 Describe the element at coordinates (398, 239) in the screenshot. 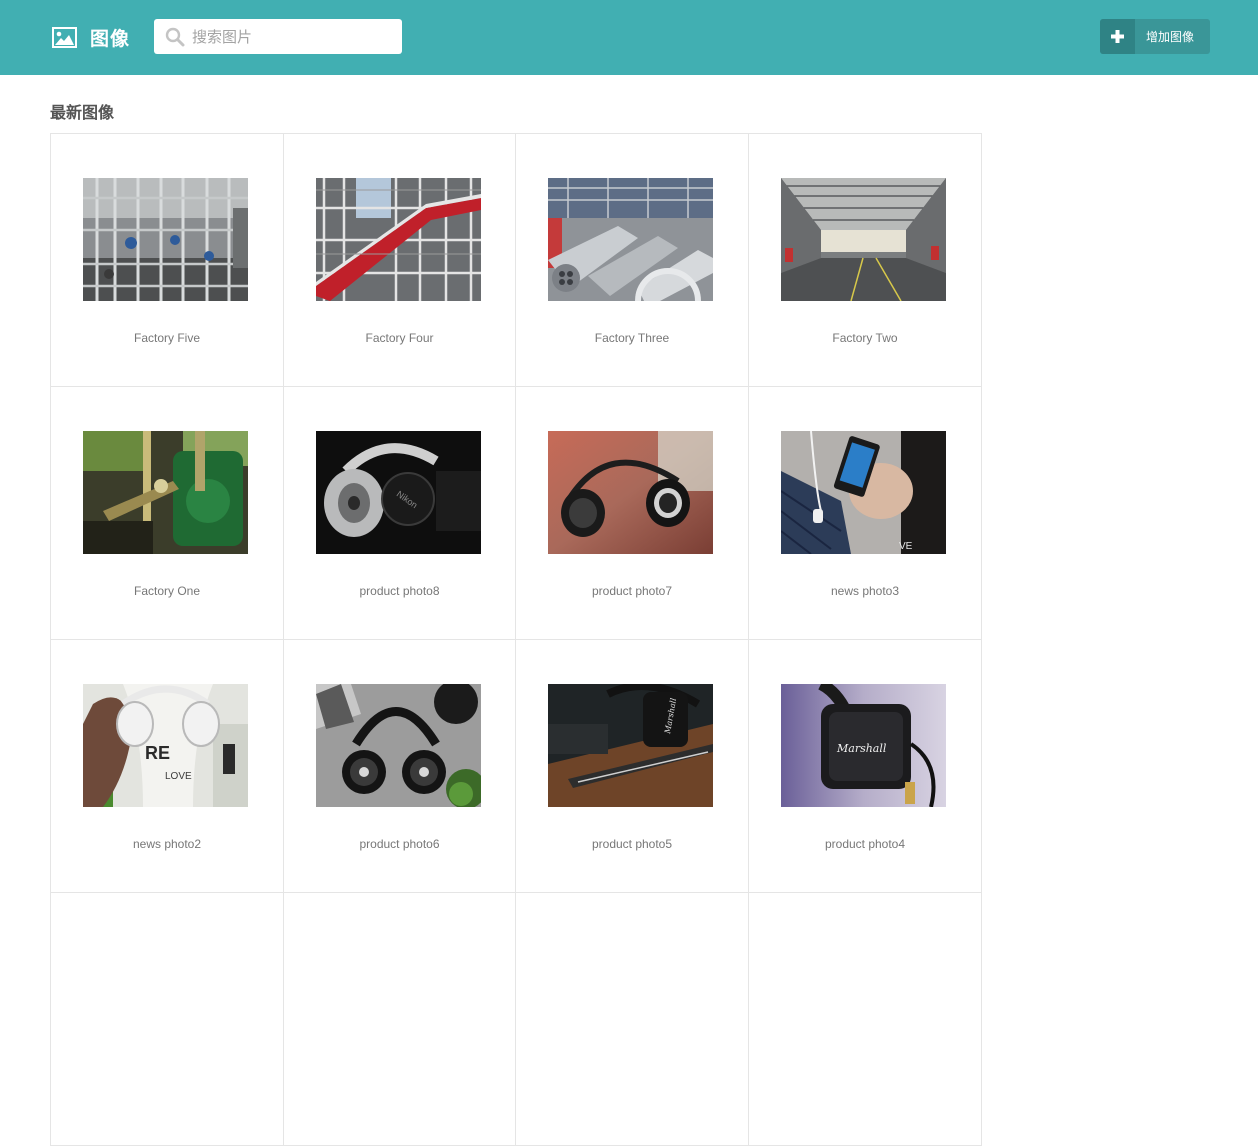

I see `factory-scaffold-red-photo` at that location.